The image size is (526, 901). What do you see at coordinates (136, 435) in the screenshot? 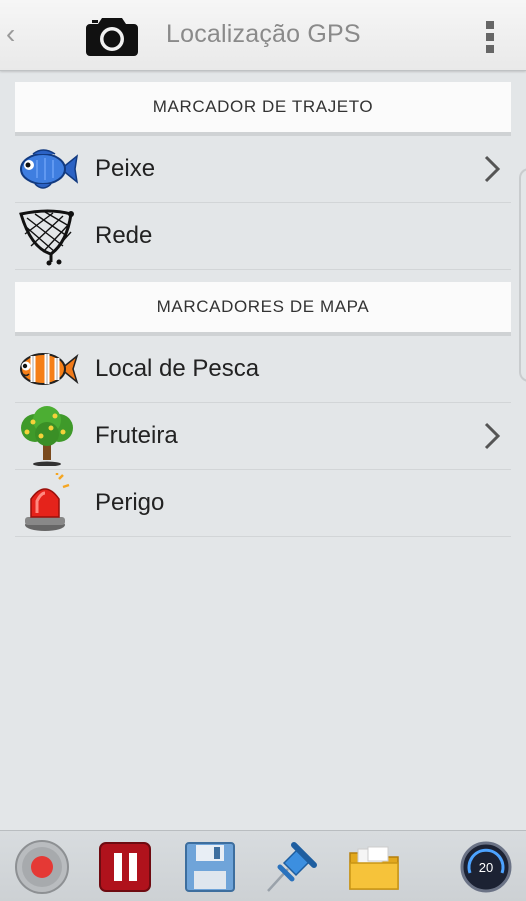
I see `list-item-label: Fruteira` at bounding box center [136, 435].